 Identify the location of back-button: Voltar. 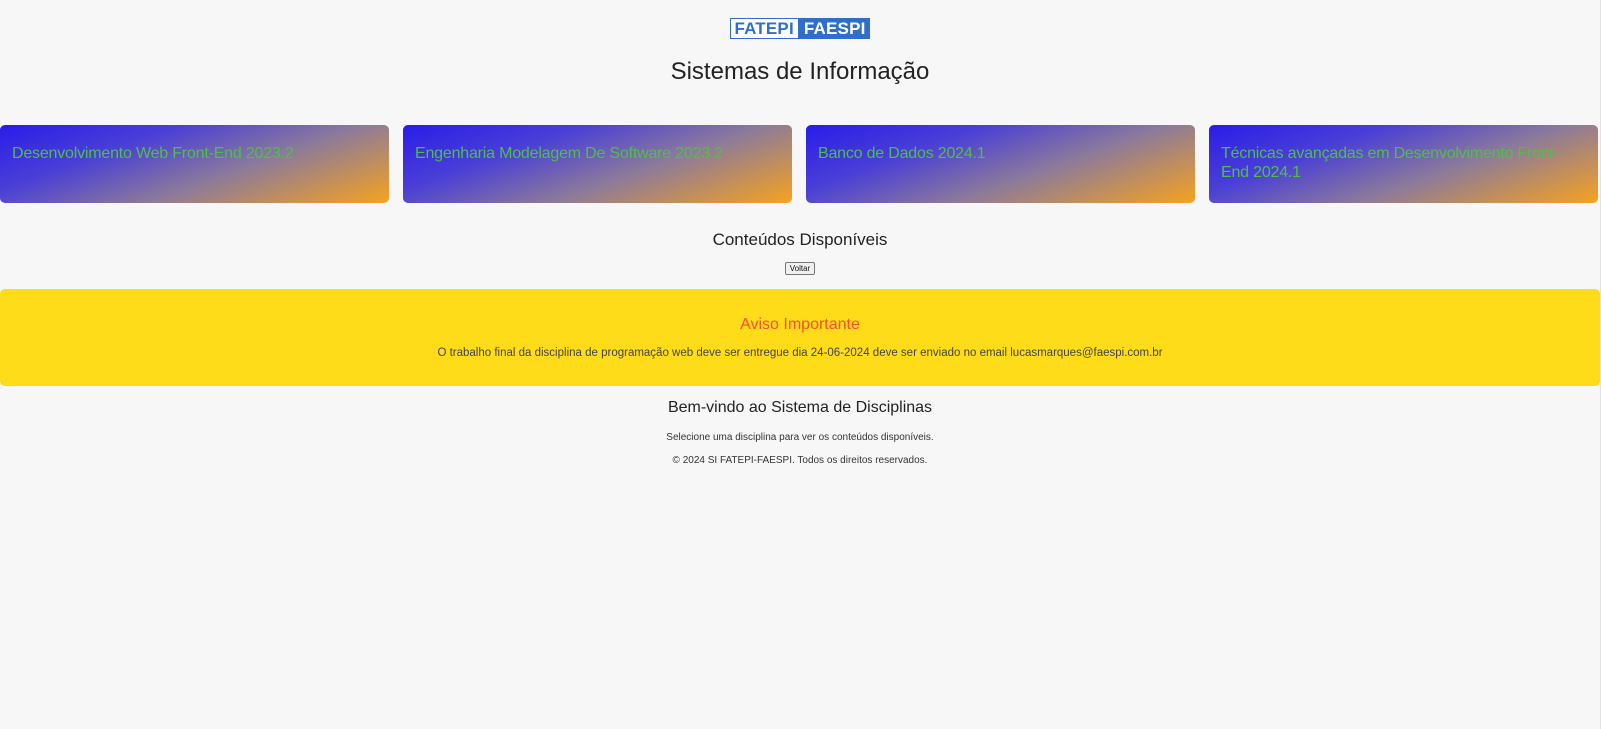
(800, 268).